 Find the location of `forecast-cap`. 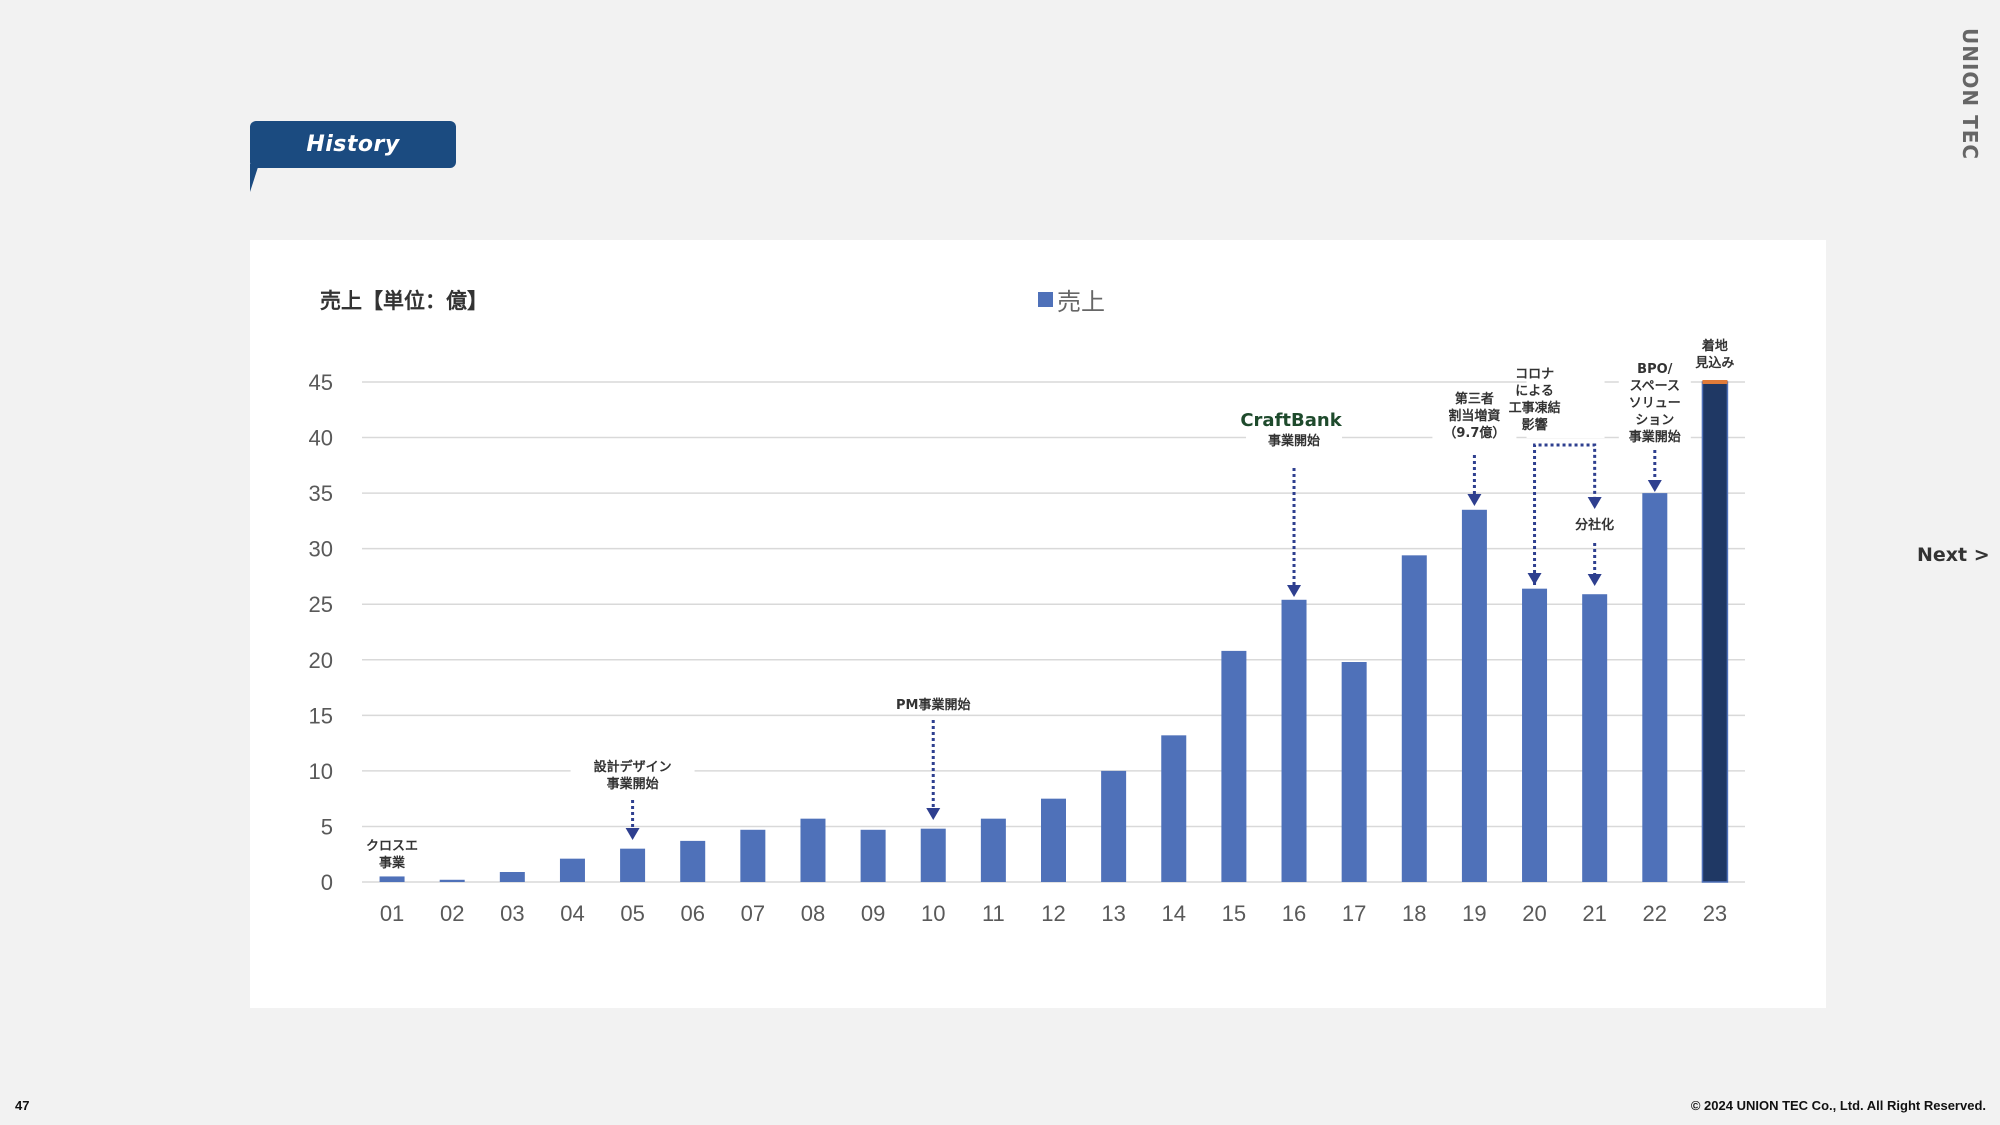

forecast-cap is located at coordinates (1715, 382).